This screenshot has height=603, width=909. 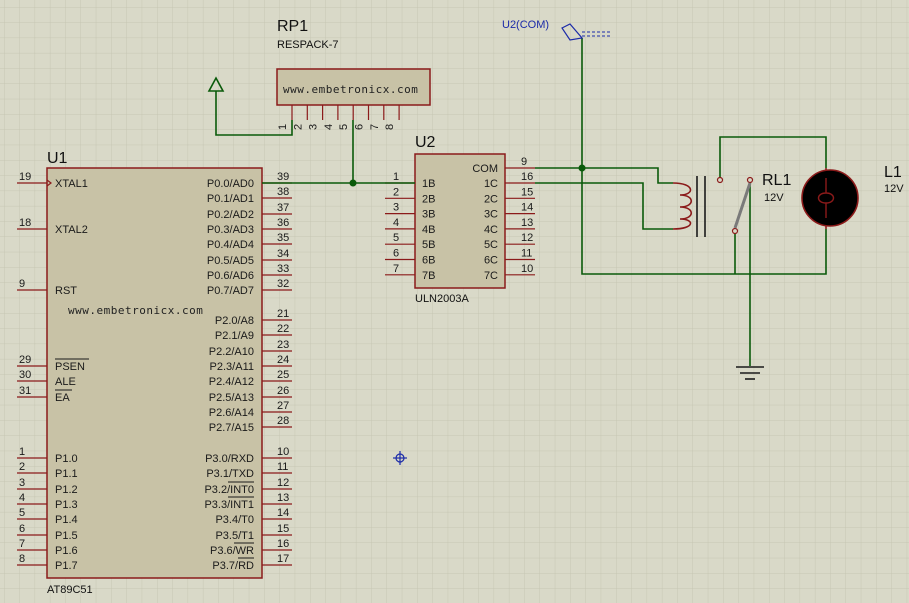 What do you see at coordinates (830, 198) in the screenshot?
I see `lamp-icon` at bounding box center [830, 198].